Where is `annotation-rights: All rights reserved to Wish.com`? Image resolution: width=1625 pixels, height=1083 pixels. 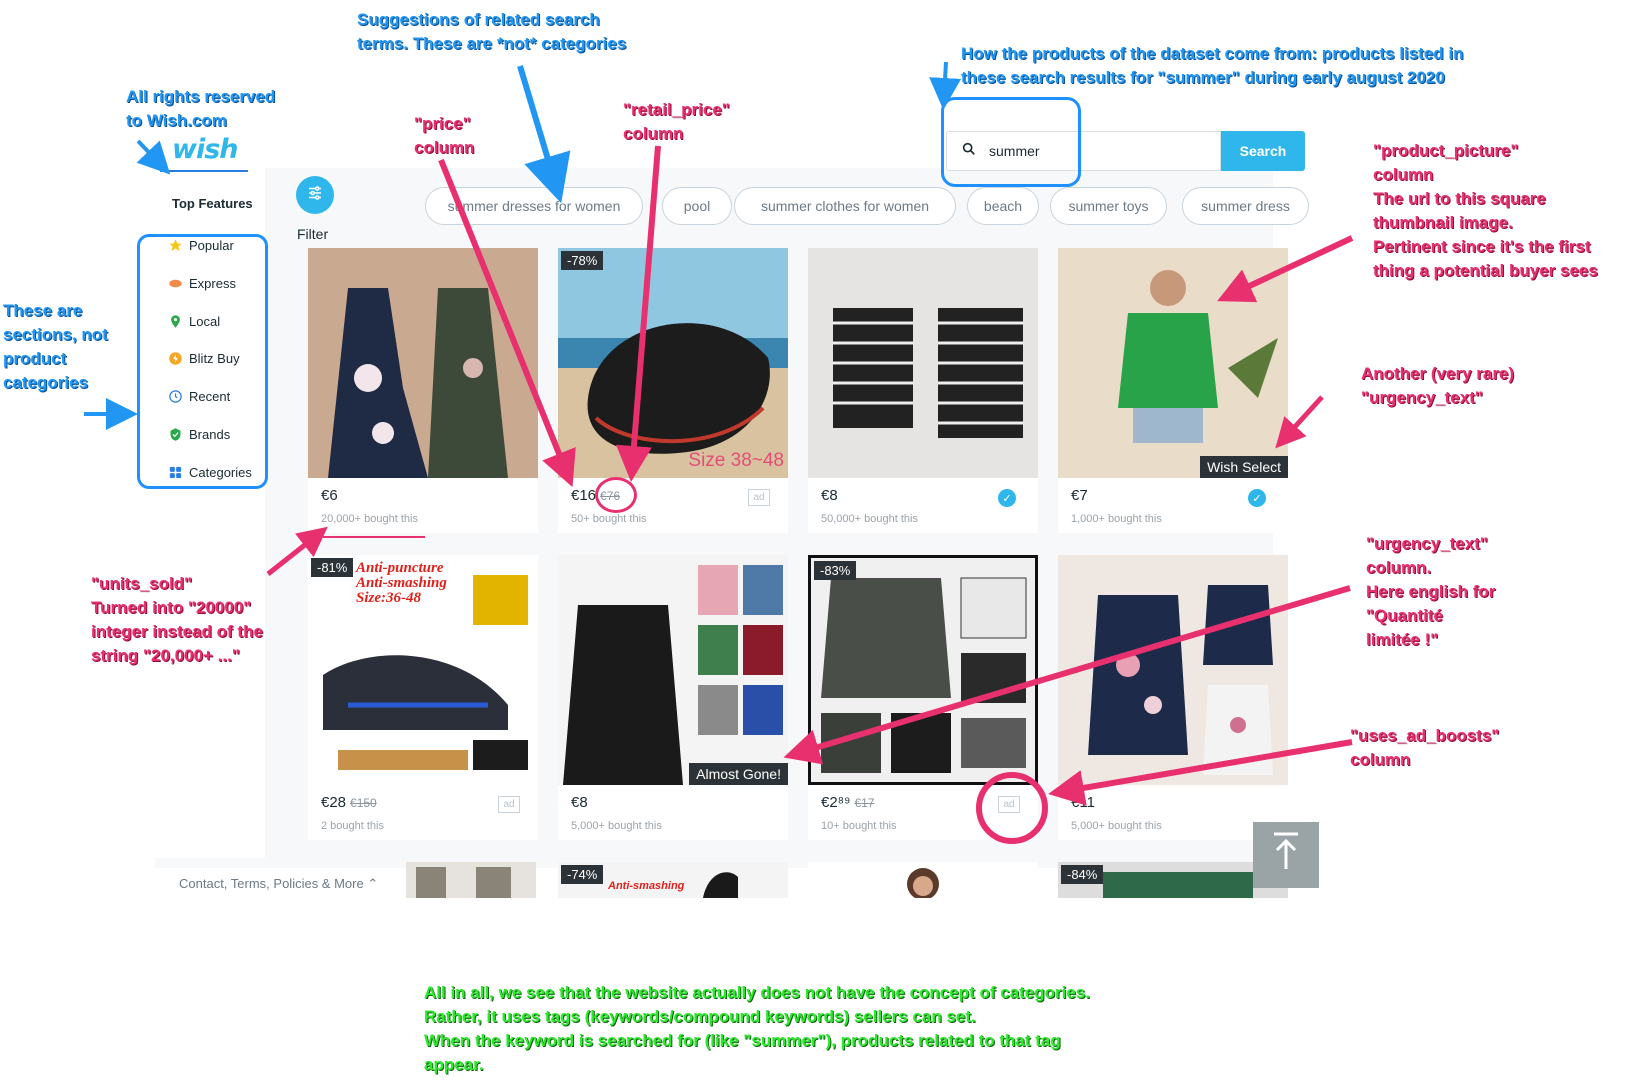
annotation-rights: All rights reserved to Wish.com is located at coordinates (201, 108).